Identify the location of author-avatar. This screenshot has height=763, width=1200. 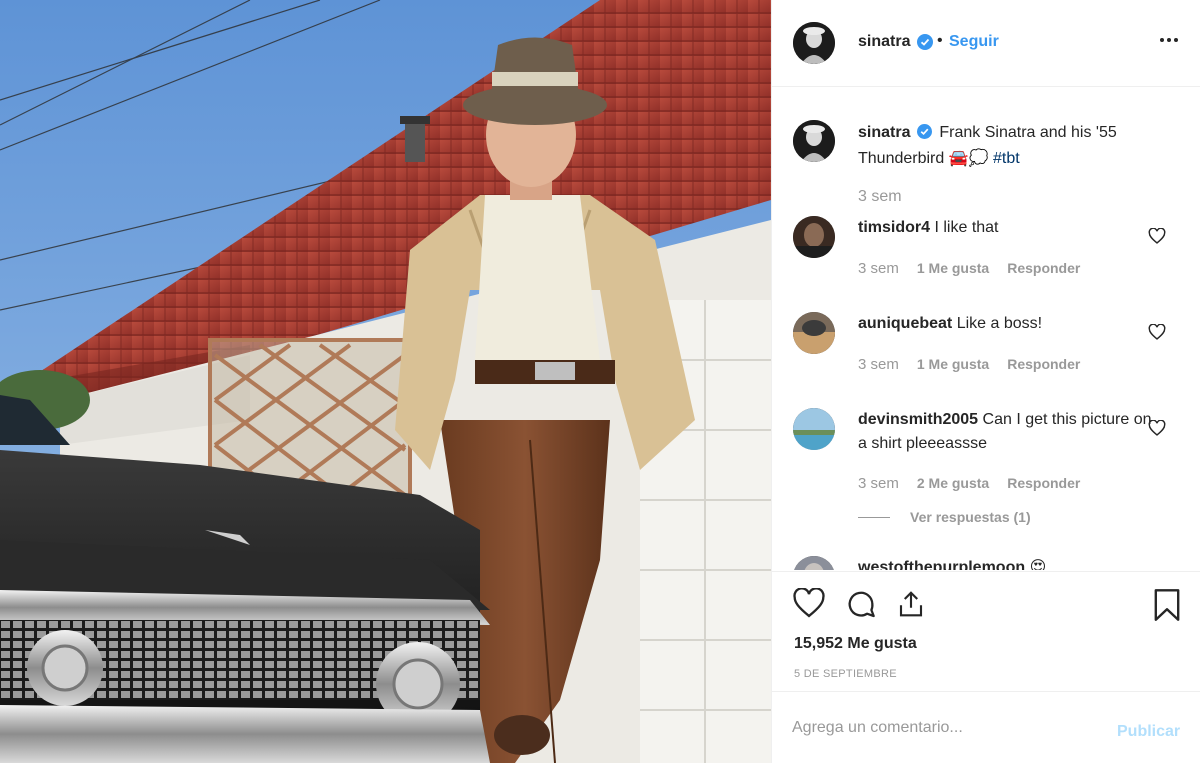
(814, 43).